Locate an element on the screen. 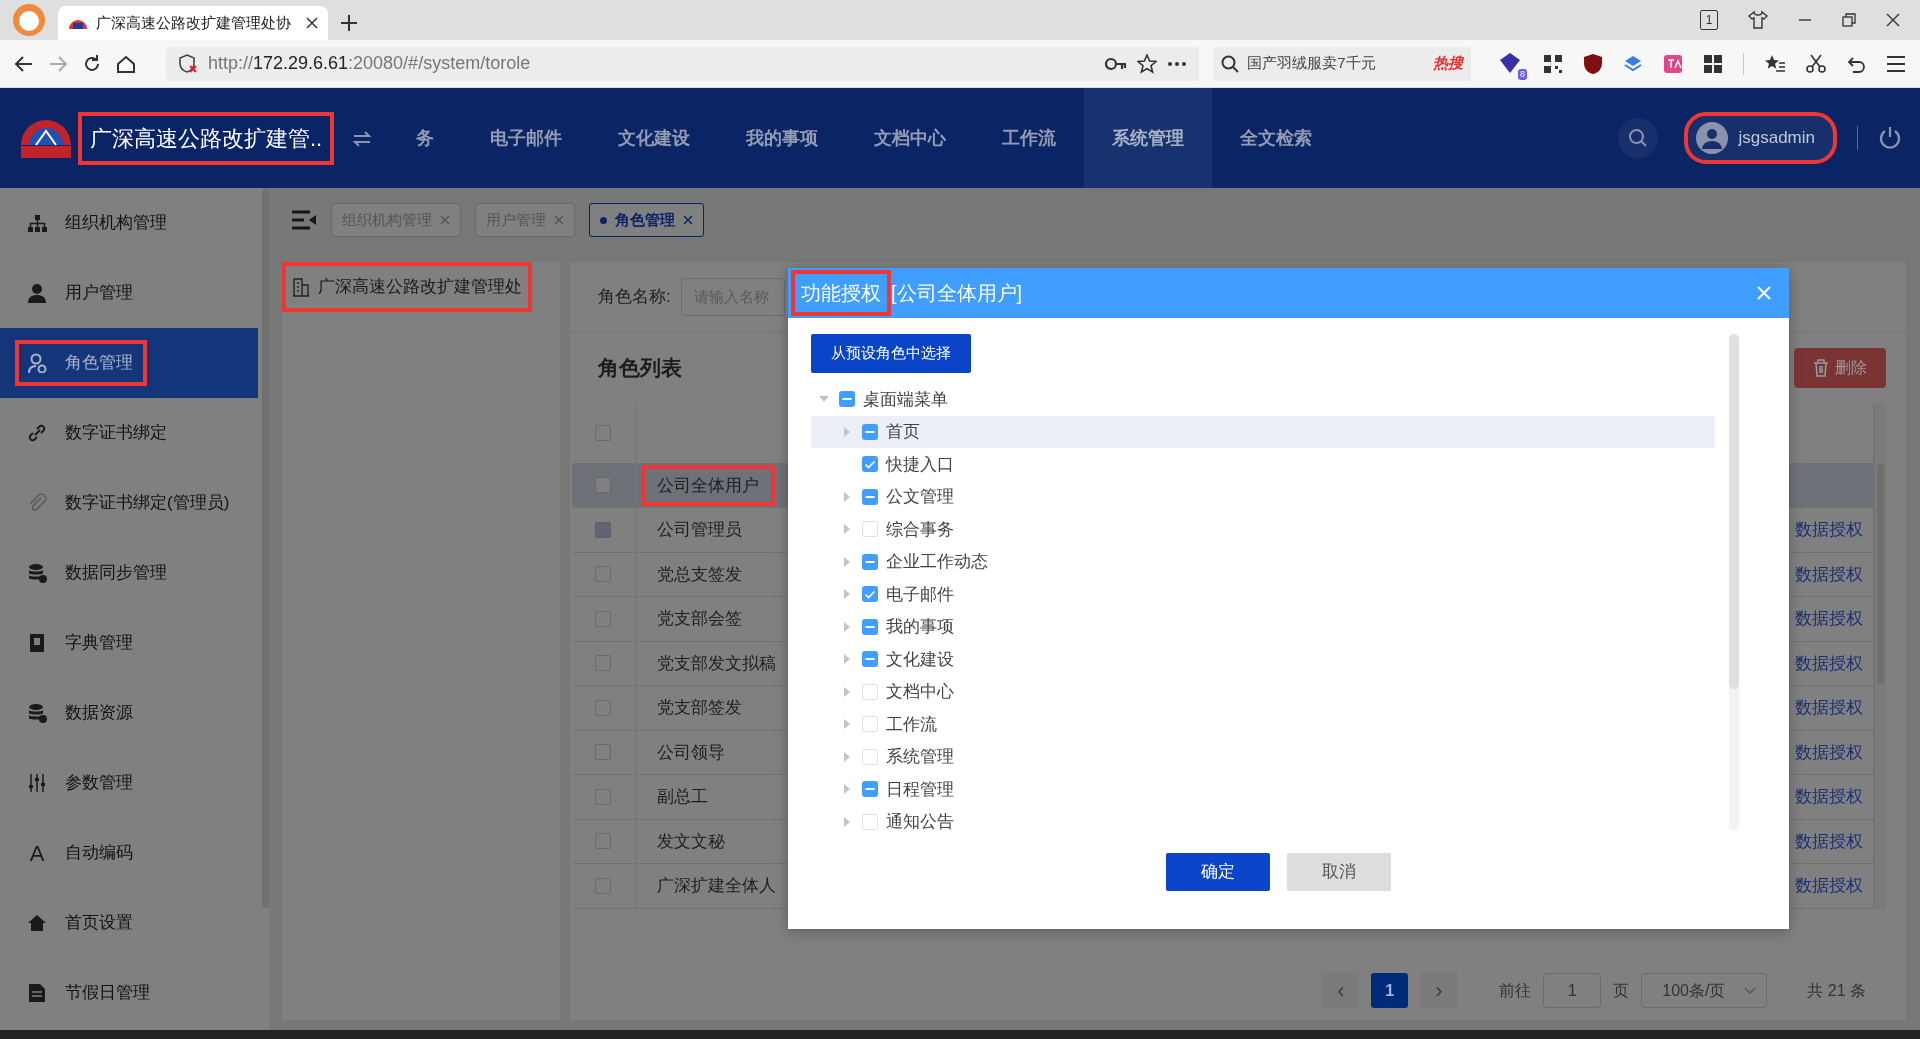  sidebar-item: 数字证书绑定 is located at coordinates (129, 433).